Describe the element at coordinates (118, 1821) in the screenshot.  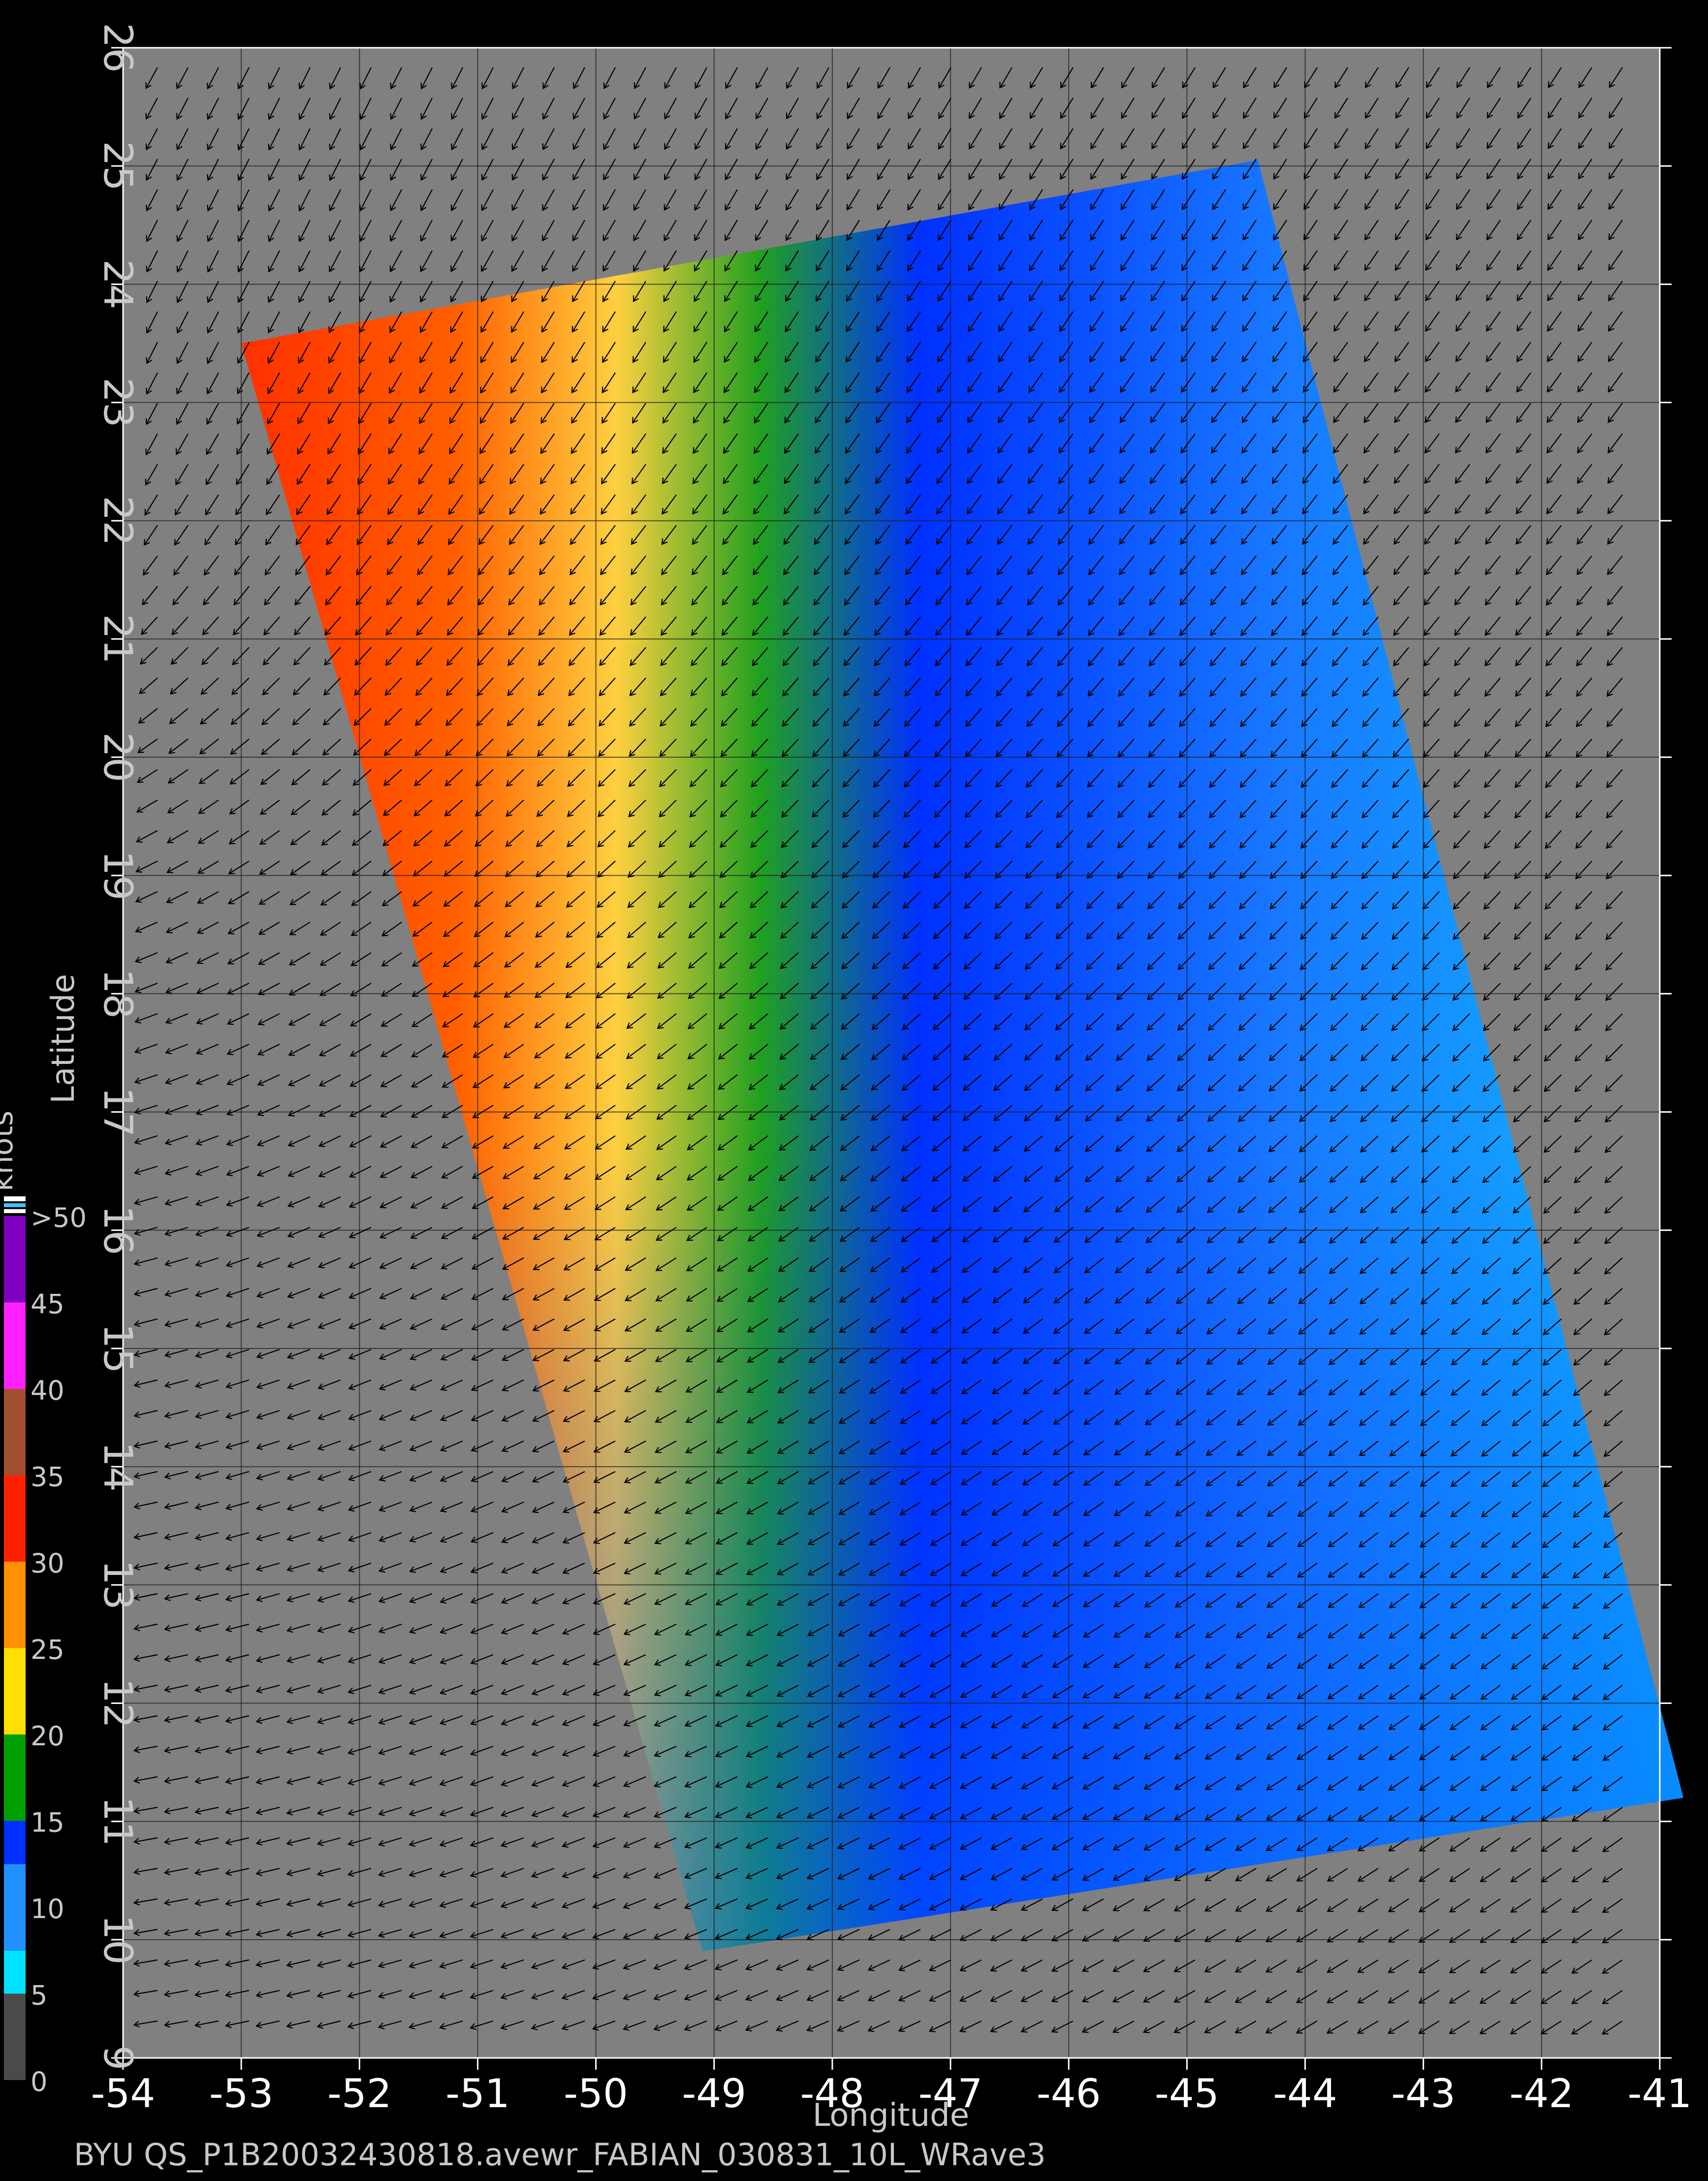
I see `lat-tick-label: 11` at that location.